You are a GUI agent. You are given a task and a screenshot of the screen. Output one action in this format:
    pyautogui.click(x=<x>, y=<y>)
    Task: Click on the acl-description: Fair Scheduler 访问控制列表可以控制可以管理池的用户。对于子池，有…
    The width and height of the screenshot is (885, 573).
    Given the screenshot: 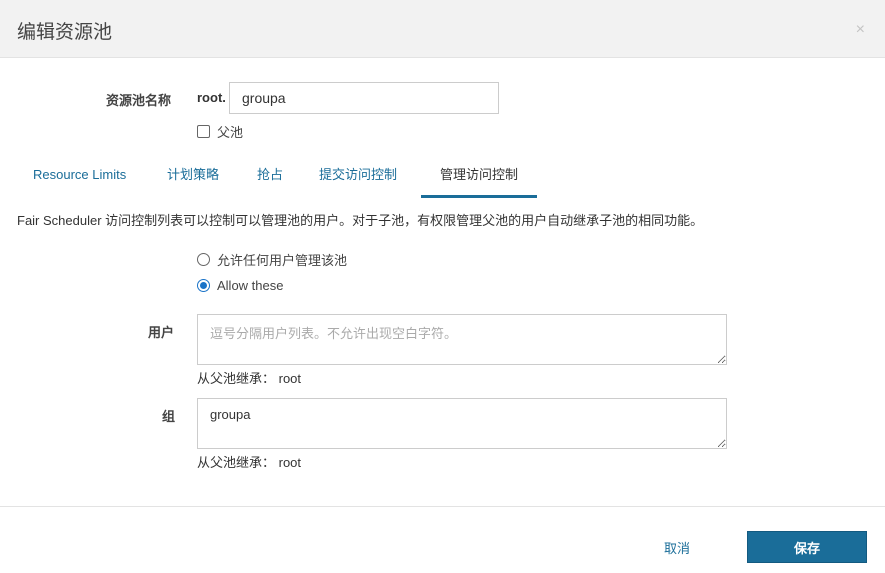 What is the action you would take?
    pyautogui.click(x=360, y=220)
    